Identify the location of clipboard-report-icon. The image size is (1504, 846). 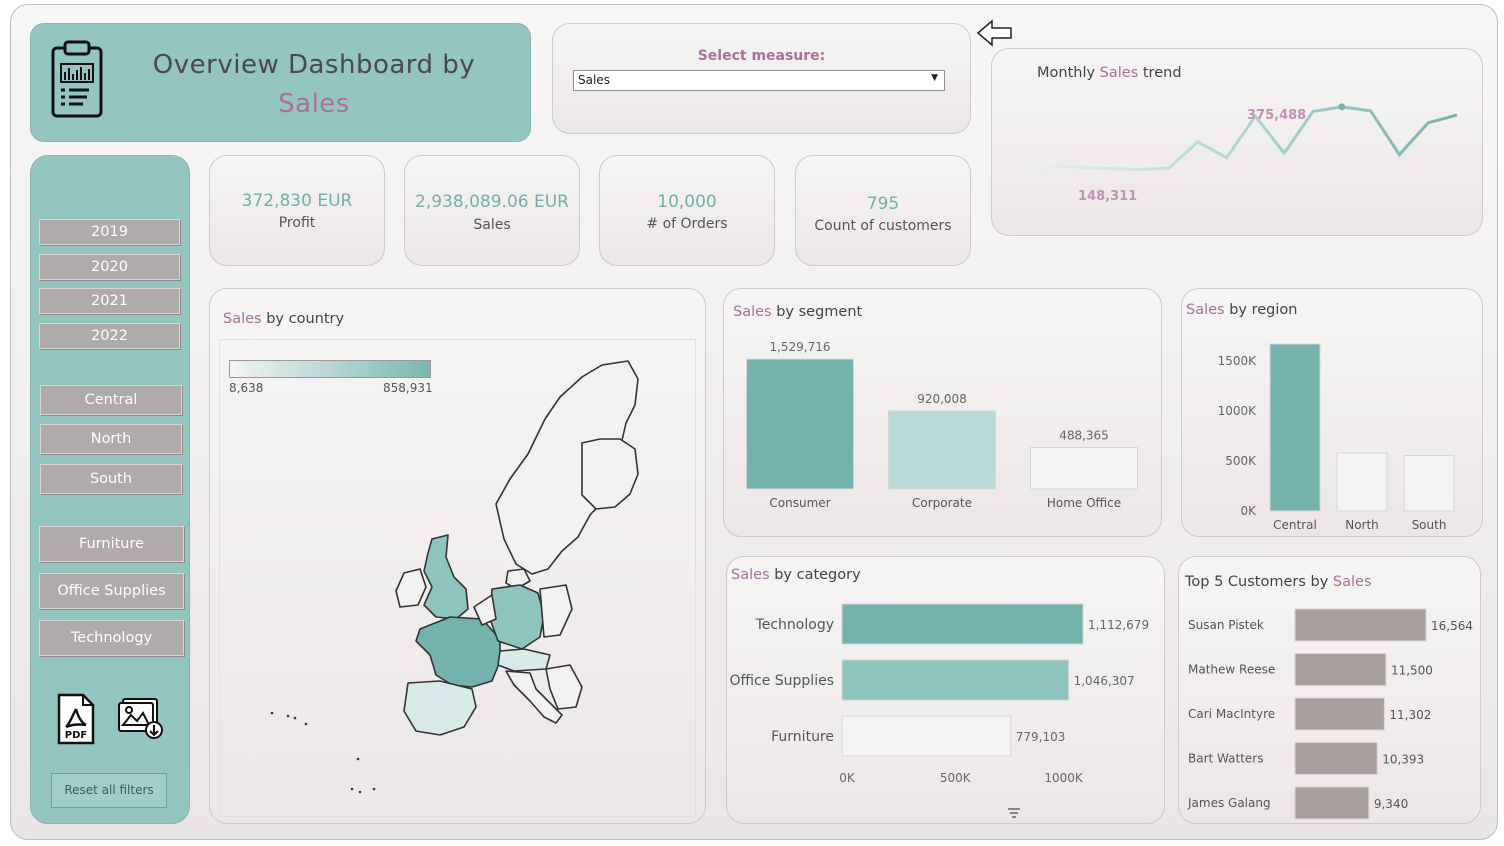
(77, 79).